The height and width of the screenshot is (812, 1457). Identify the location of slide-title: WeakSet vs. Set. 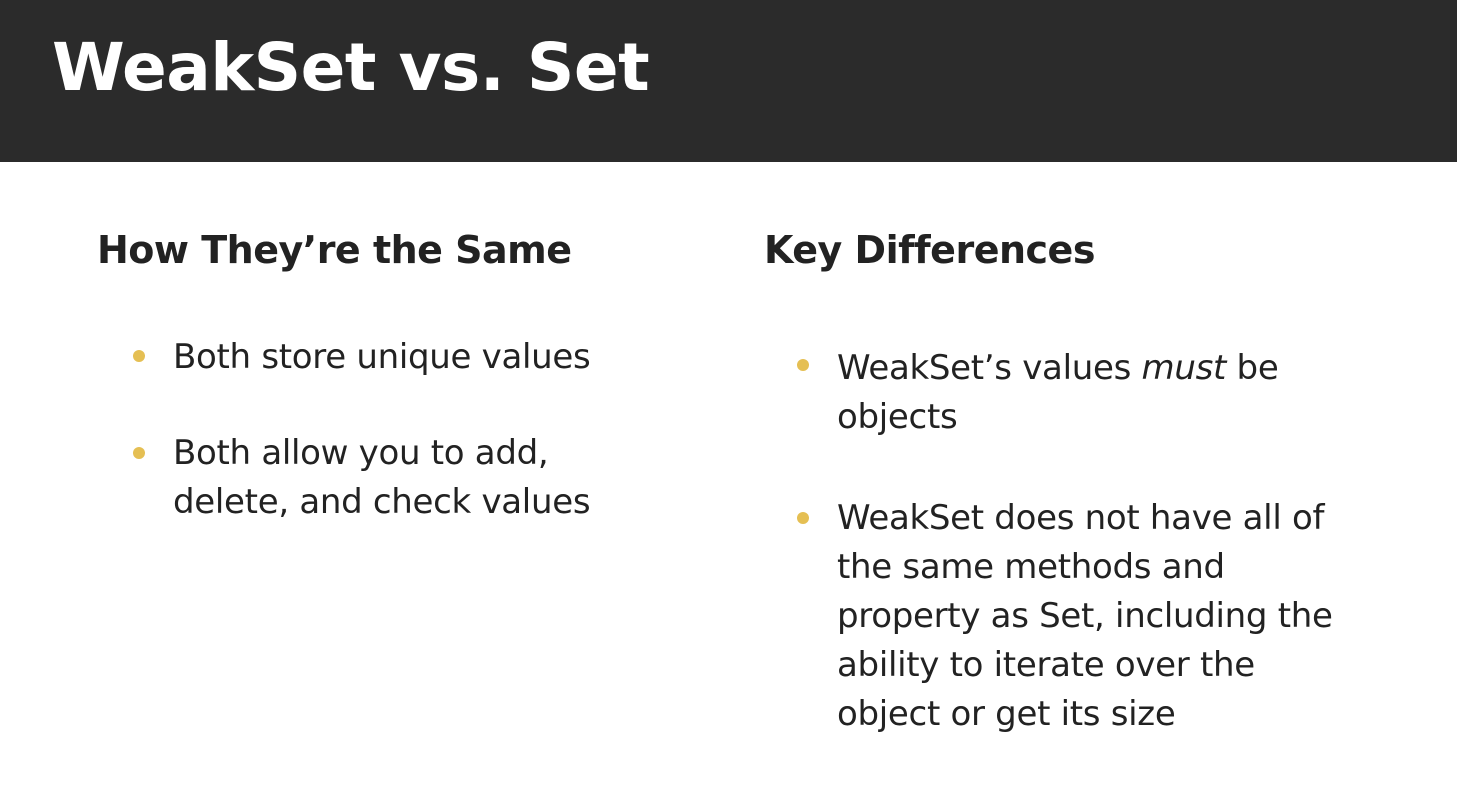
(351, 67).